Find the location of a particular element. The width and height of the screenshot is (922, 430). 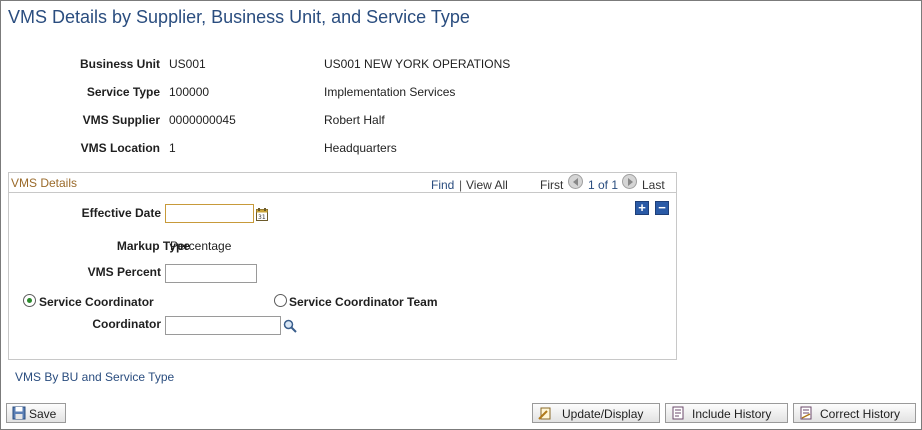

vms-location-value: 1 is located at coordinates (172, 148).